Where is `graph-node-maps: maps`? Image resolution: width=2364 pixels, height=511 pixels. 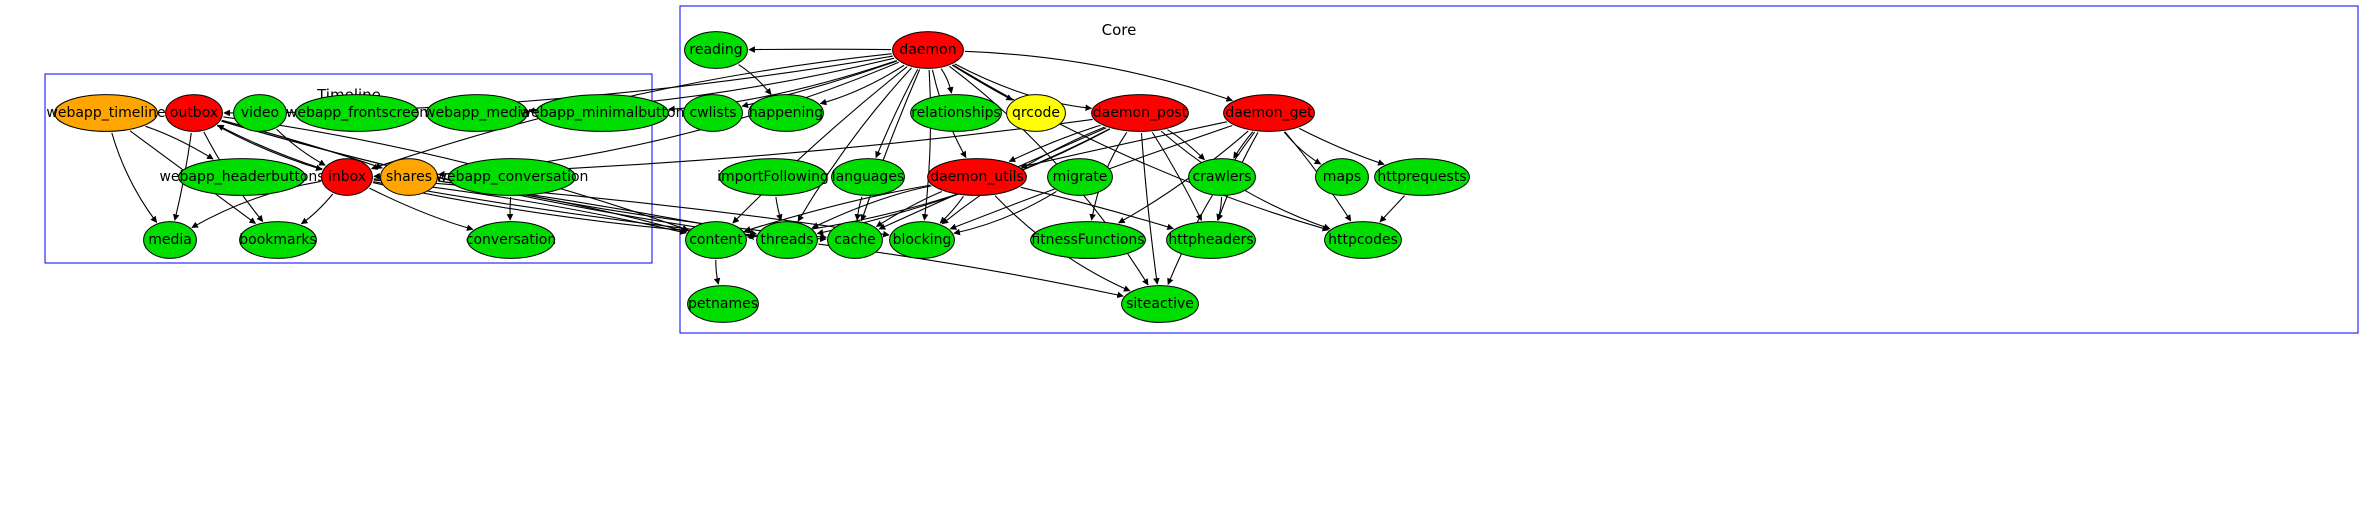 graph-node-maps: maps is located at coordinates (1342, 177).